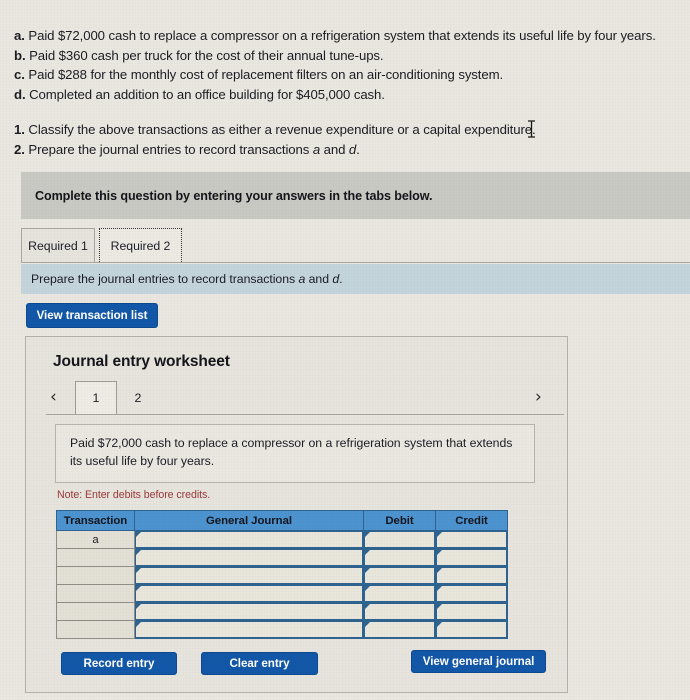  What do you see at coordinates (355, 245) in the screenshot?
I see `required-tabstrip: Required 1 Required 2` at bounding box center [355, 245].